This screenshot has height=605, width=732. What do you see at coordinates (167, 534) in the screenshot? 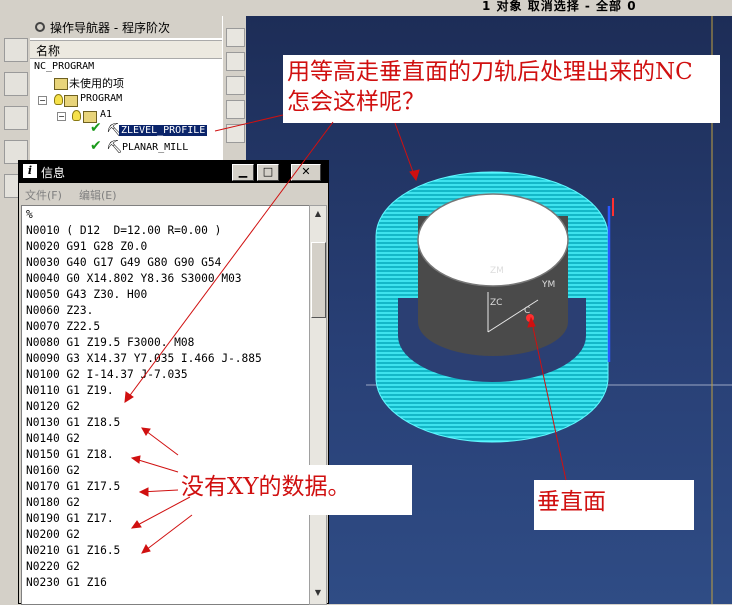
I see `arrow-to-z165` at bounding box center [167, 534].